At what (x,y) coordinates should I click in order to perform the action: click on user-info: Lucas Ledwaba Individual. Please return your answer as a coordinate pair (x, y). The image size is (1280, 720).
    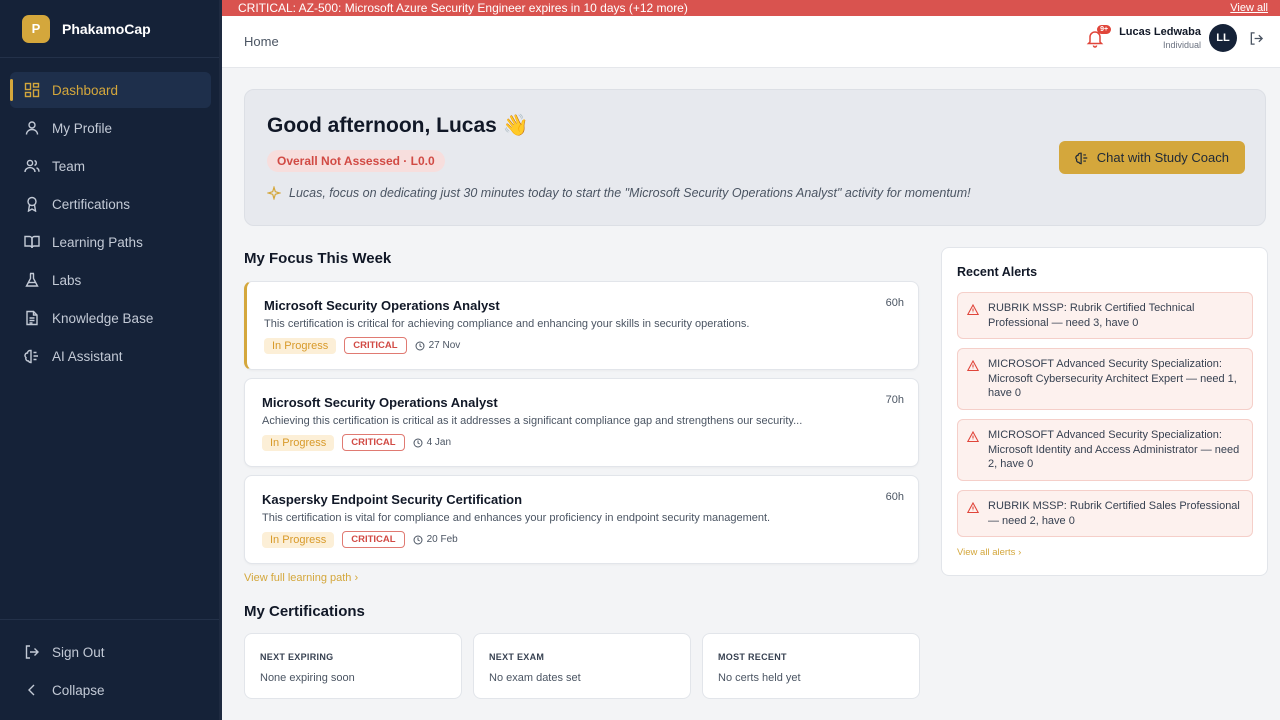
    Looking at the image, I should click on (1160, 38).